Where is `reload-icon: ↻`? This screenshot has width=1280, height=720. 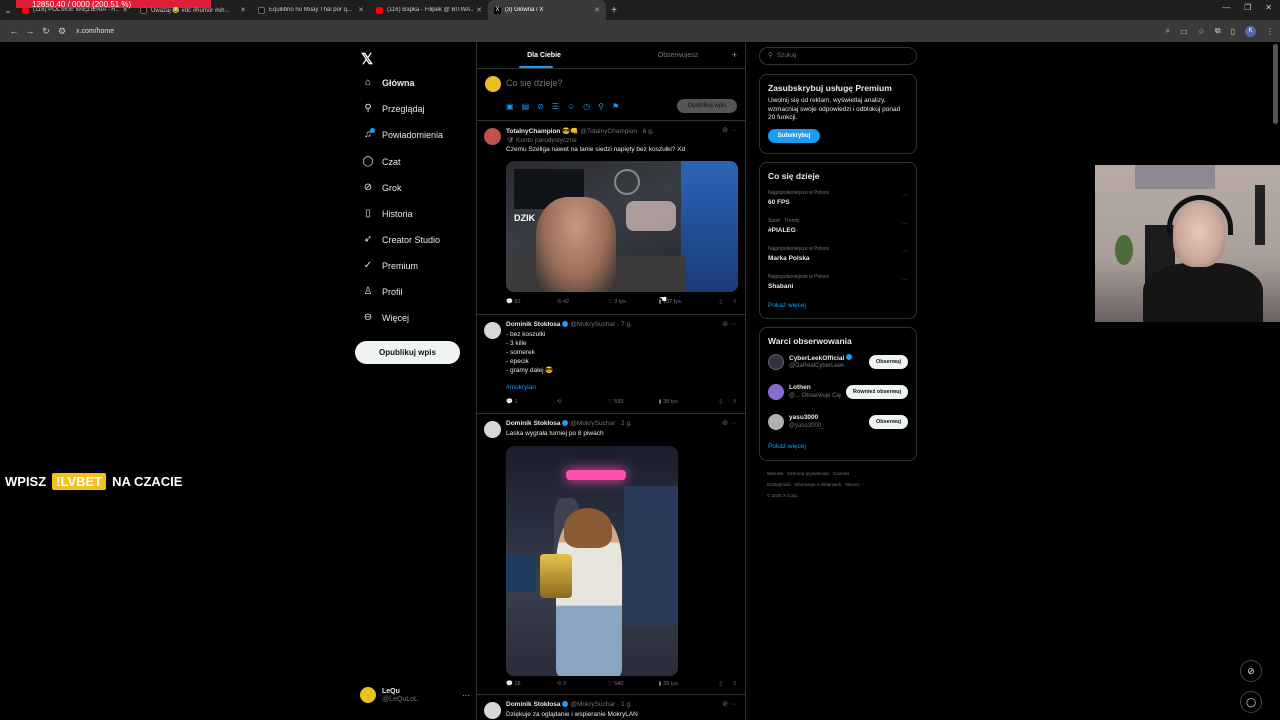
reload-icon: ↻ is located at coordinates (46, 31).